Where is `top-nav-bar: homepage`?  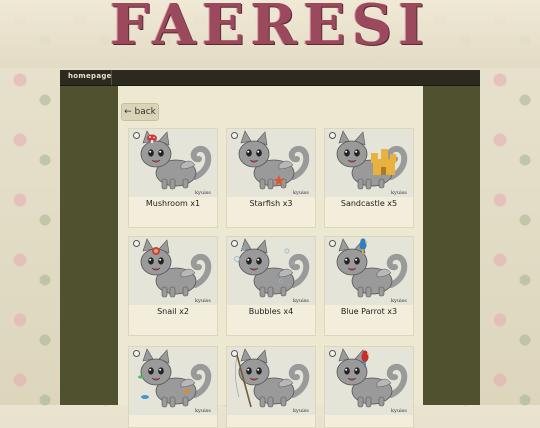
top-nav-bar: homepage is located at coordinates (270, 78).